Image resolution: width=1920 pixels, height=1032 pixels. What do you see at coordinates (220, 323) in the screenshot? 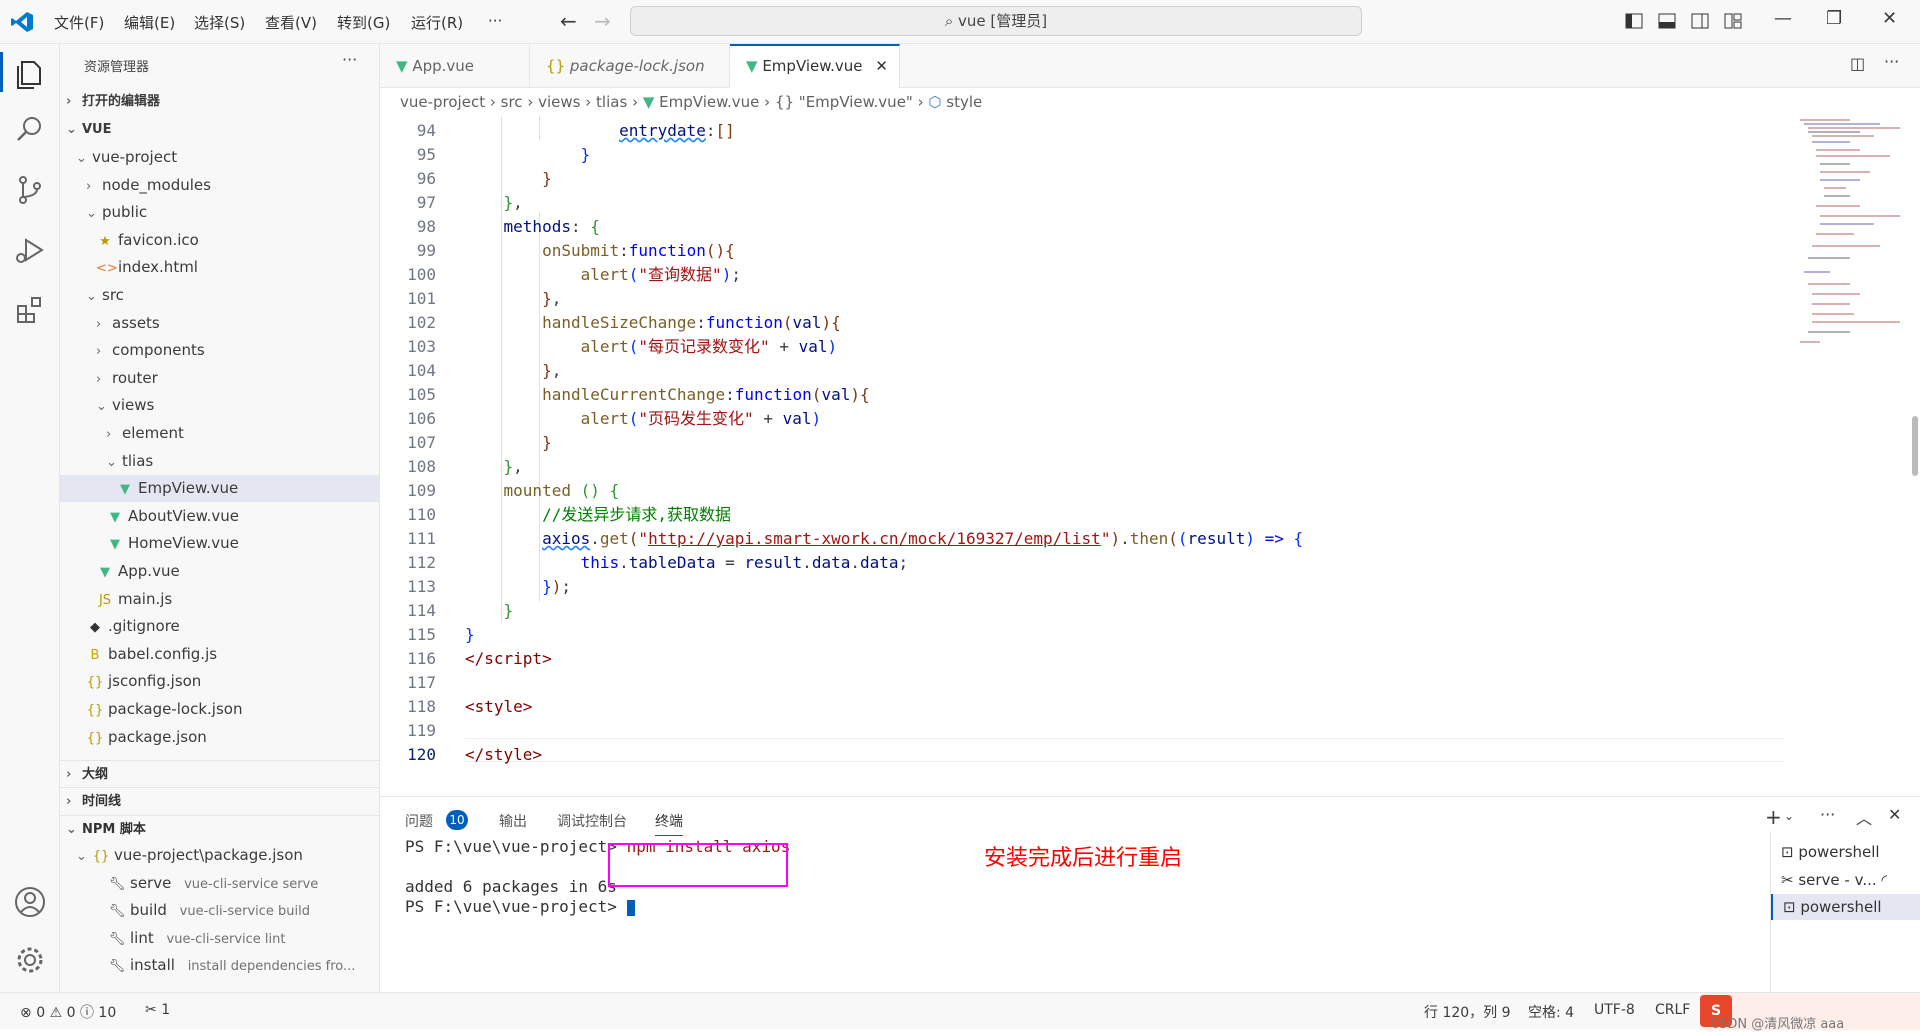
I see `tree-item: › assets` at bounding box center [220, 323].